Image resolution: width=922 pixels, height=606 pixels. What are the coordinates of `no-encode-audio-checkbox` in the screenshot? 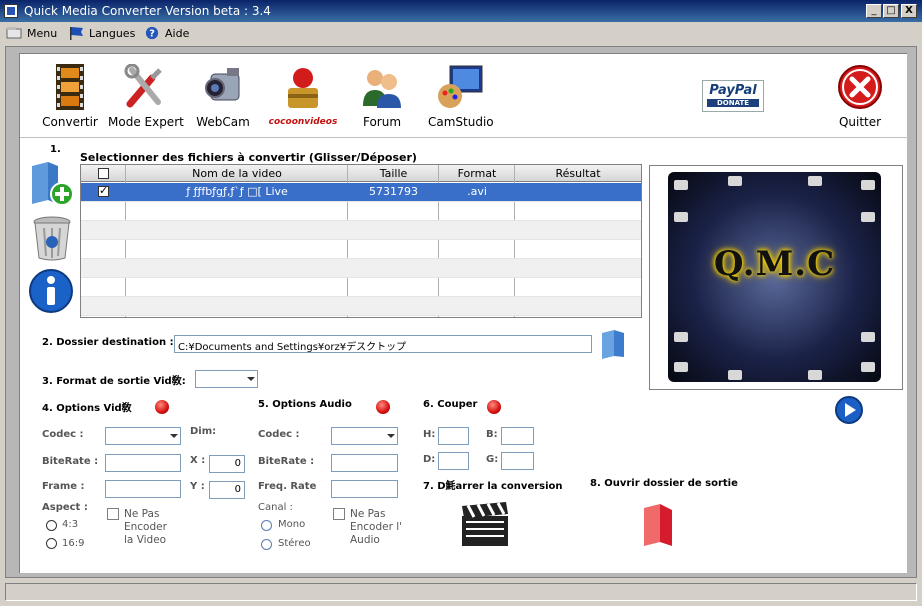 It's located at (339, 514).